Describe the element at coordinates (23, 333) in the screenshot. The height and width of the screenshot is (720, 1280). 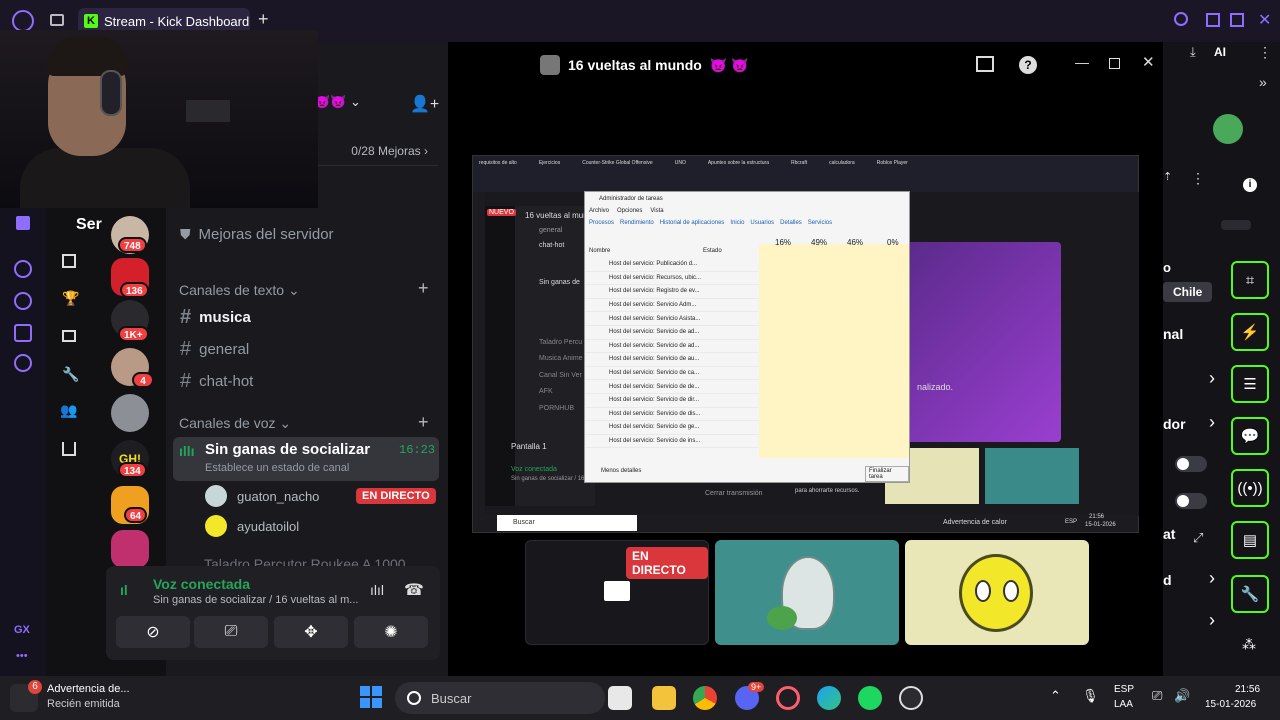
I see `extensions-icon` at that location.